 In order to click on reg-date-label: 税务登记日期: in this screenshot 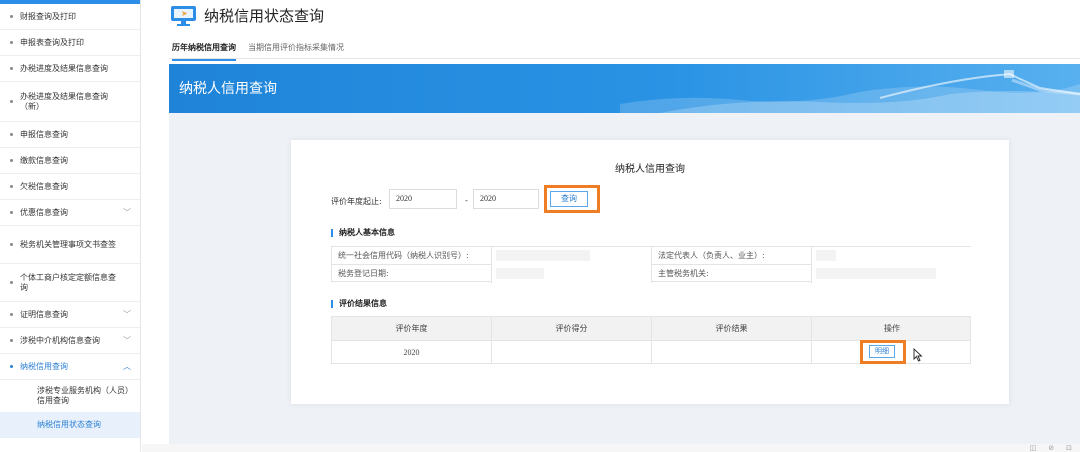, I will do `click(412, 274)`.